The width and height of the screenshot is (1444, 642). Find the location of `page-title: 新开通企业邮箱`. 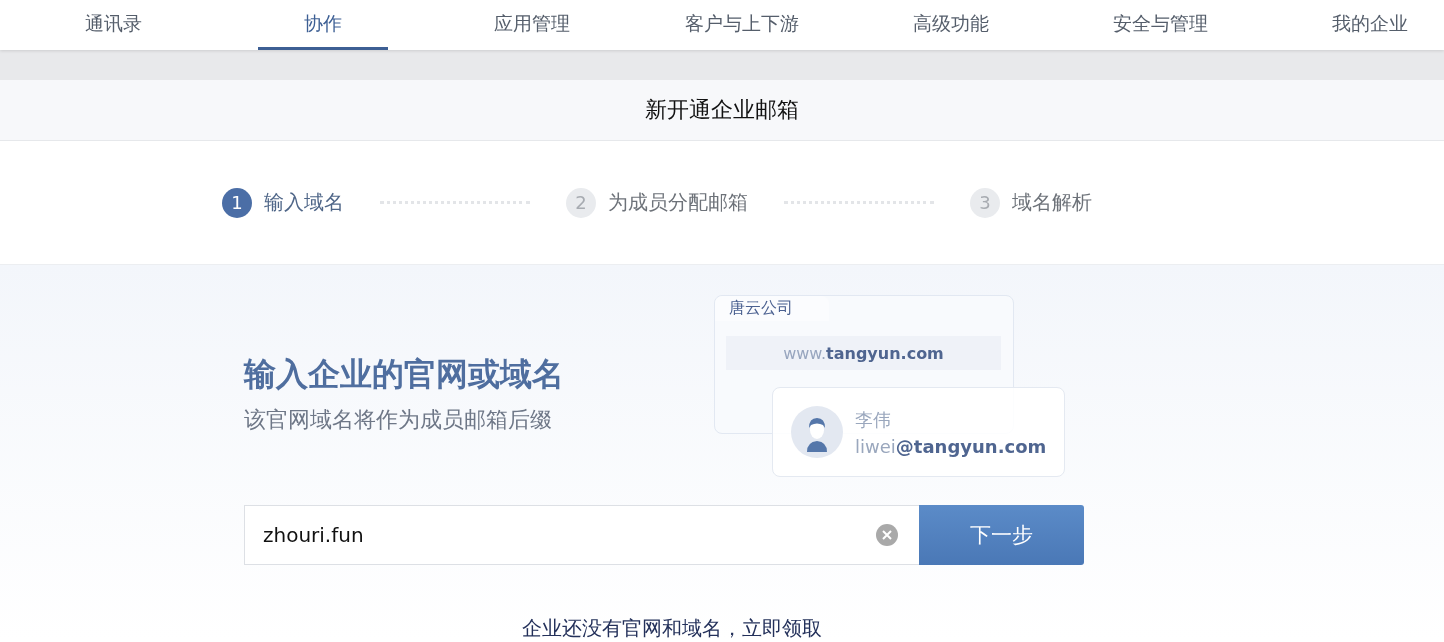

page-title: 新开通企业邮箱 is located at coordinates (722, 110).